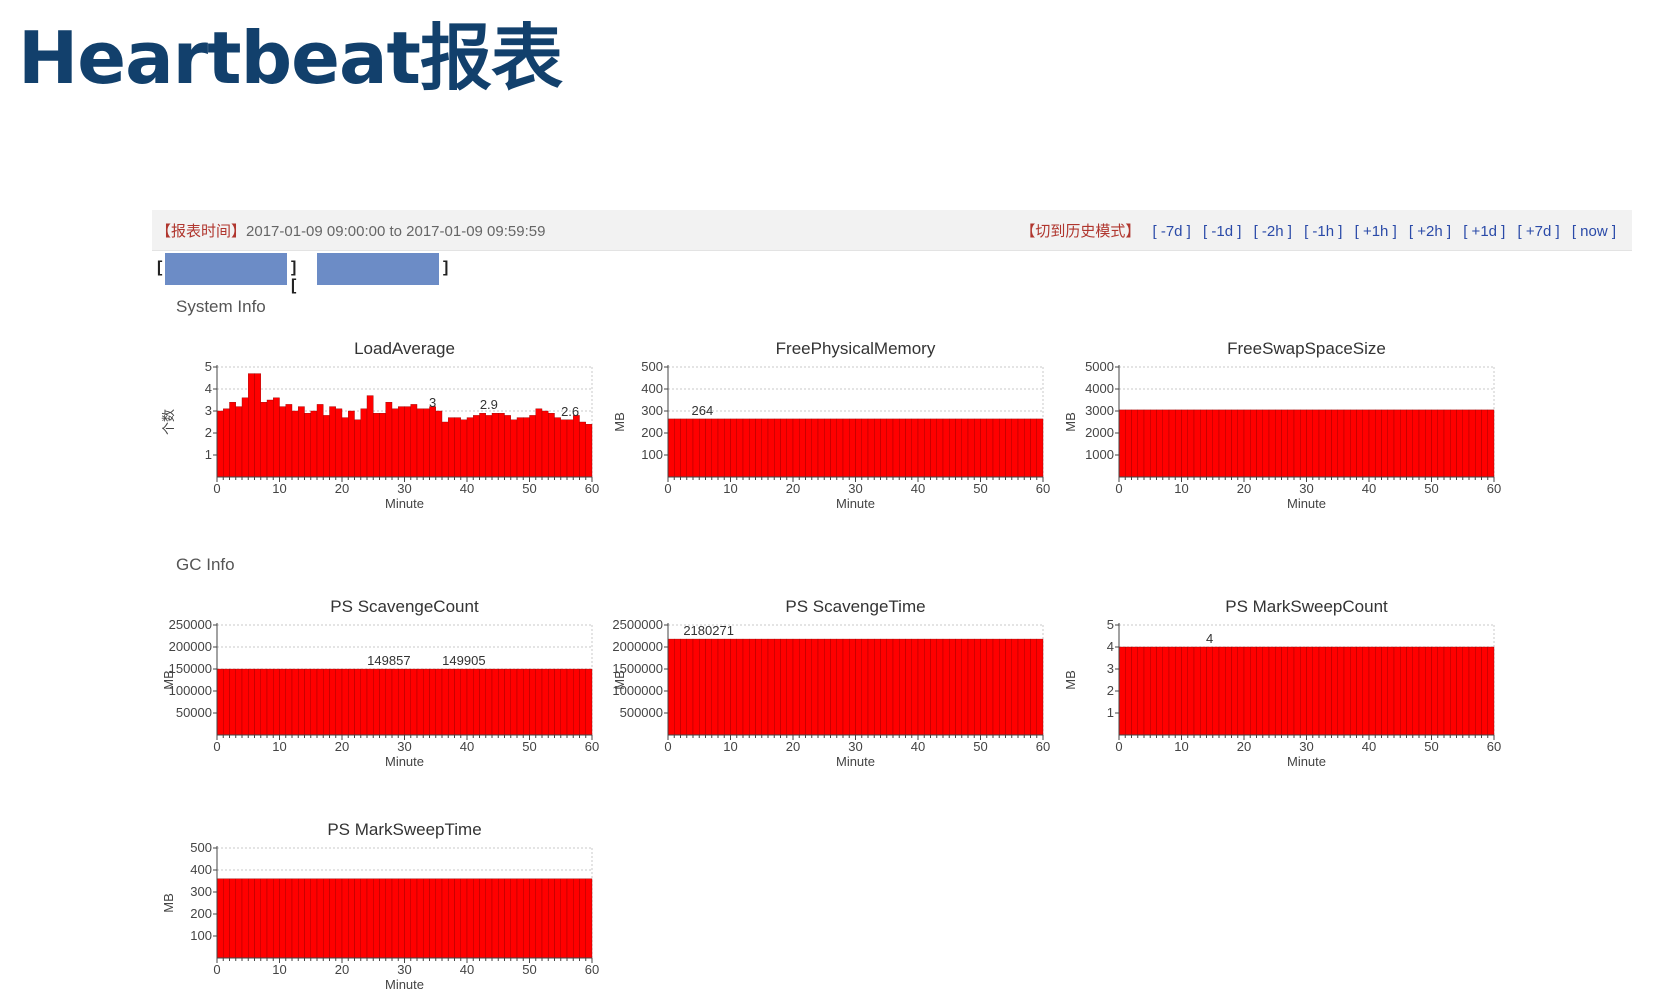  What do you see at coordinates (856, 348) in the screenshot?
I see `chart-title: FreePhysicalMemory` at bounding box center [856, 348].